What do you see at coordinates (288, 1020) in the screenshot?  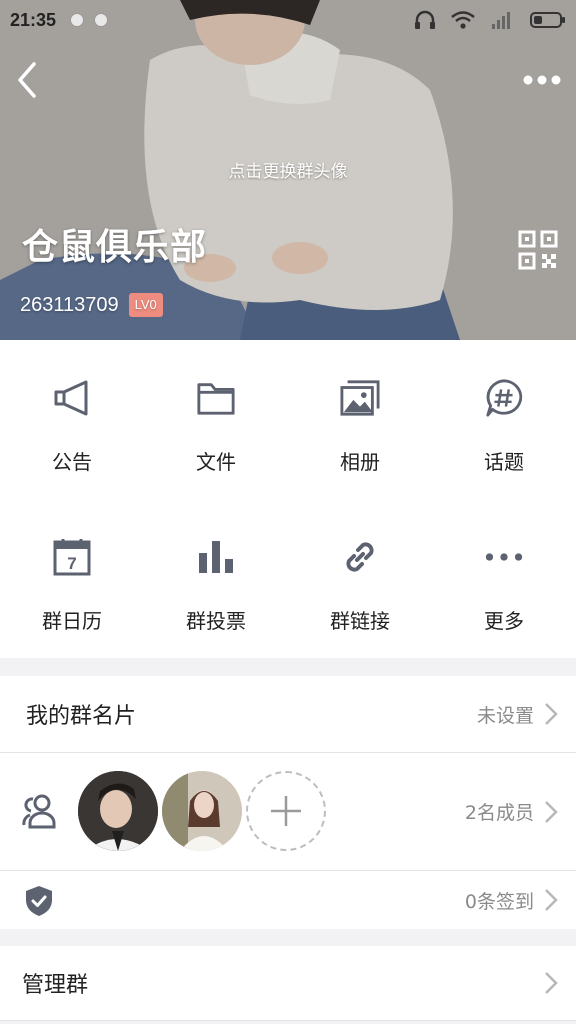 I see `divider` at bounding box center [288, 1020].